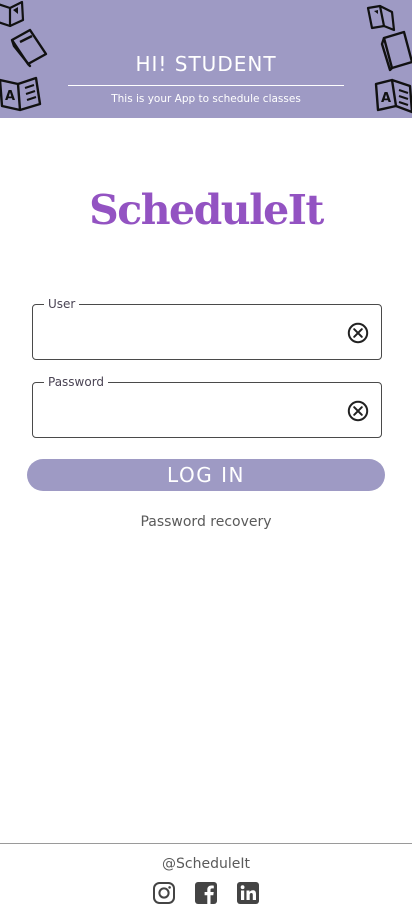 The image size is (412, 917). Describe the element at coordinates (206, 522) in the screenshot. I see `password-recovery-link: Password recovery` at that location.